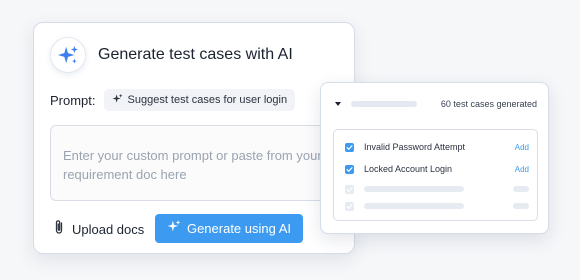 This screenshot has width=580, height=280. I want to click on generate-button: Generate using AI, so click(229, 228).